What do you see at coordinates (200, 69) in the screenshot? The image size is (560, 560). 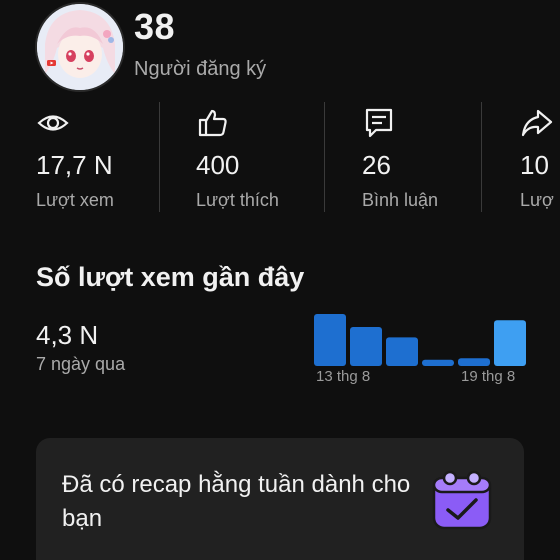 I see `subscriber-label: Người đăng ký` at bounding box center [200, 69].